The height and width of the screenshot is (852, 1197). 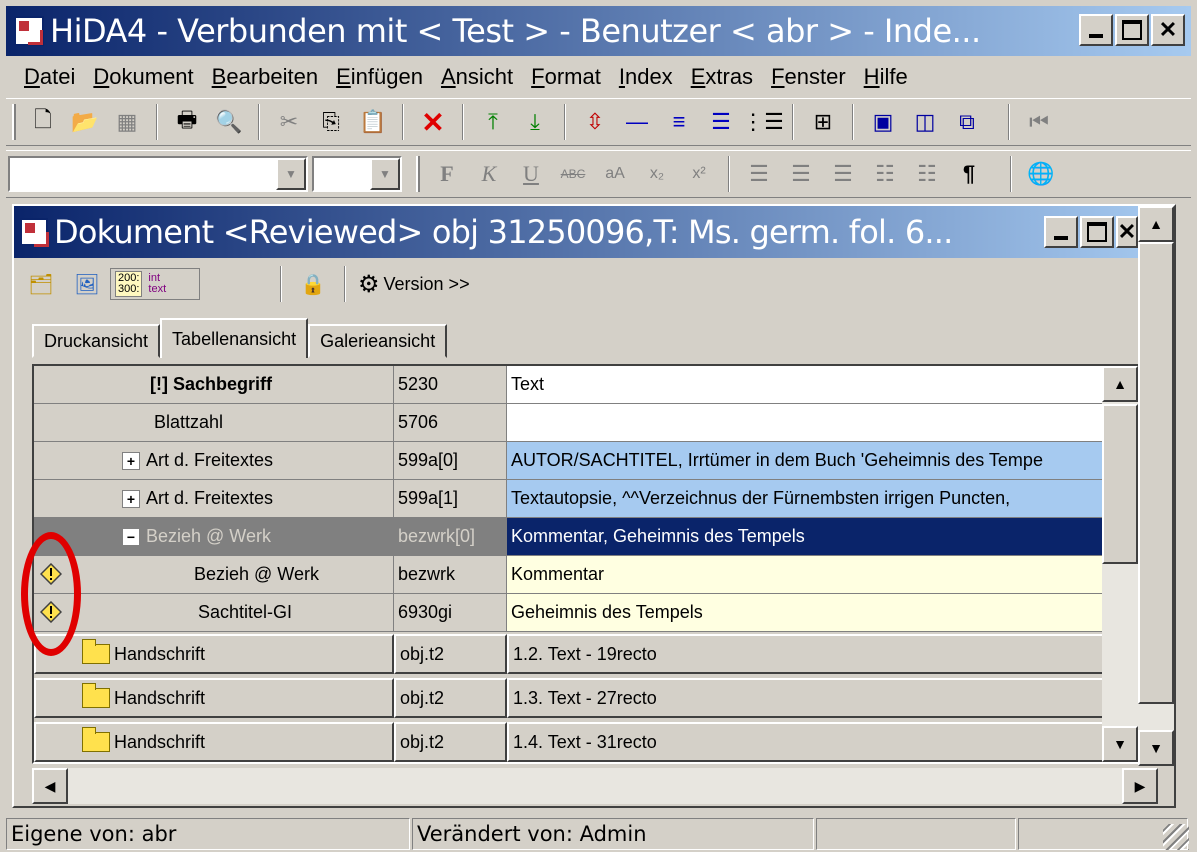 What do you see at coordinates (808, 77) in the screenshot?
I see `menu-fenster: Fenster` at bounding box center [808, 77].